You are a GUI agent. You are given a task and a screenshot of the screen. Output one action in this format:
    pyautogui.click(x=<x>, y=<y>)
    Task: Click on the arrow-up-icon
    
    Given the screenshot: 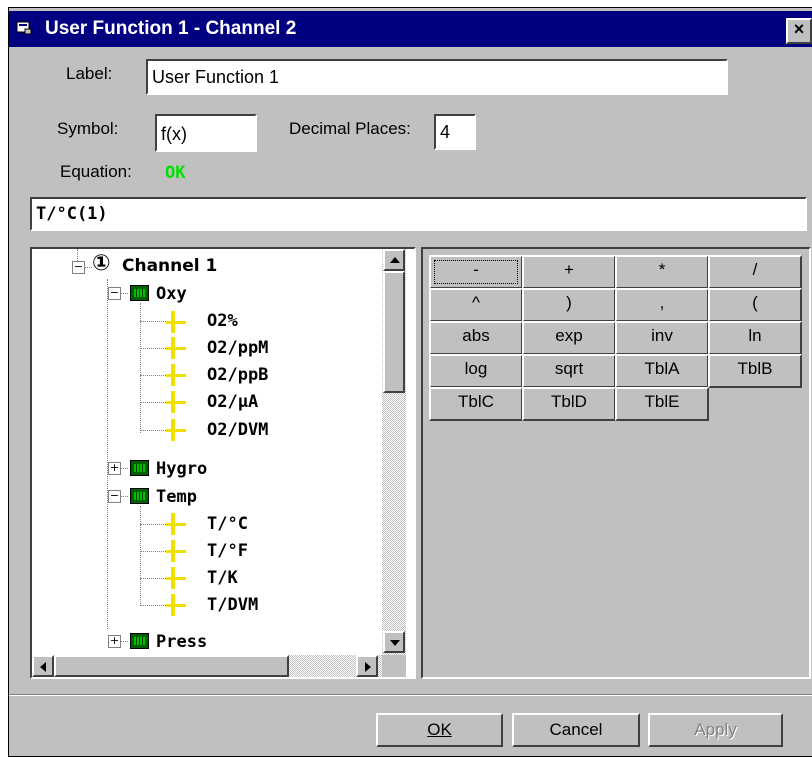 What is the action you would take?
    pyautogui.click(x=395, y=260)
    